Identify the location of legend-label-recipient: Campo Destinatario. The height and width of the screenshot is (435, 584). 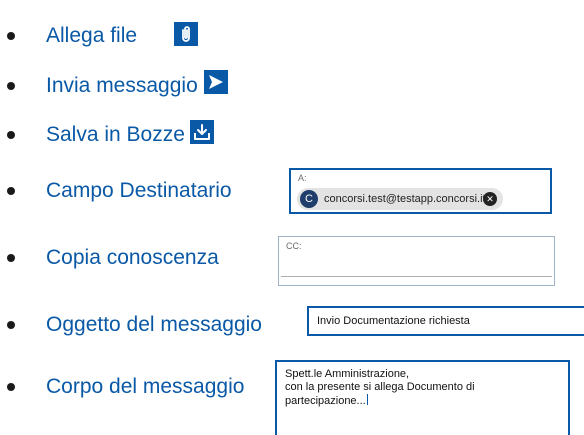
(139, 190).